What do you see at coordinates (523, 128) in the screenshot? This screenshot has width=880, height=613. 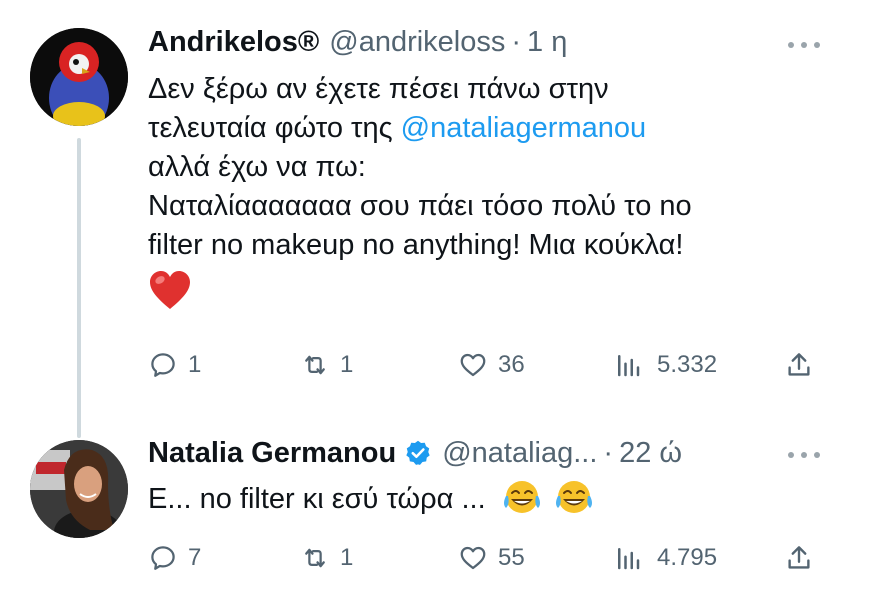 I see `mention-link: @nataliagermanou` at bounding box center [523, 128].